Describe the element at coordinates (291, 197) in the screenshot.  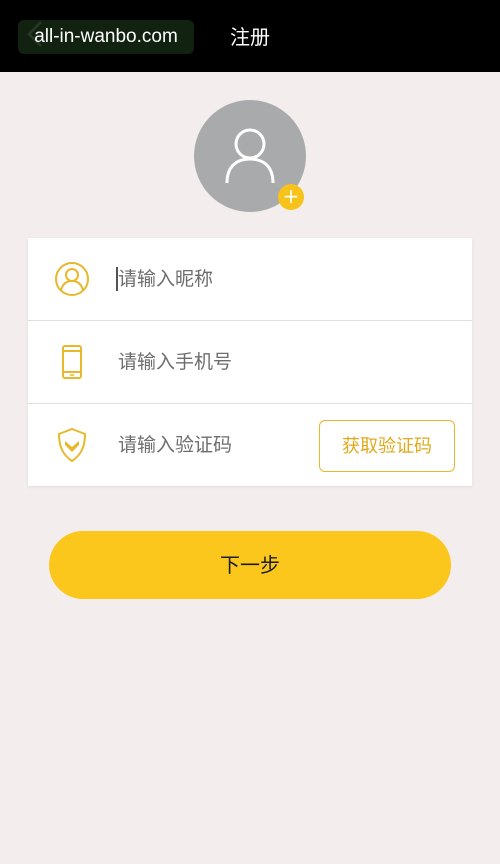
I see `plus-icon: +` at that location.